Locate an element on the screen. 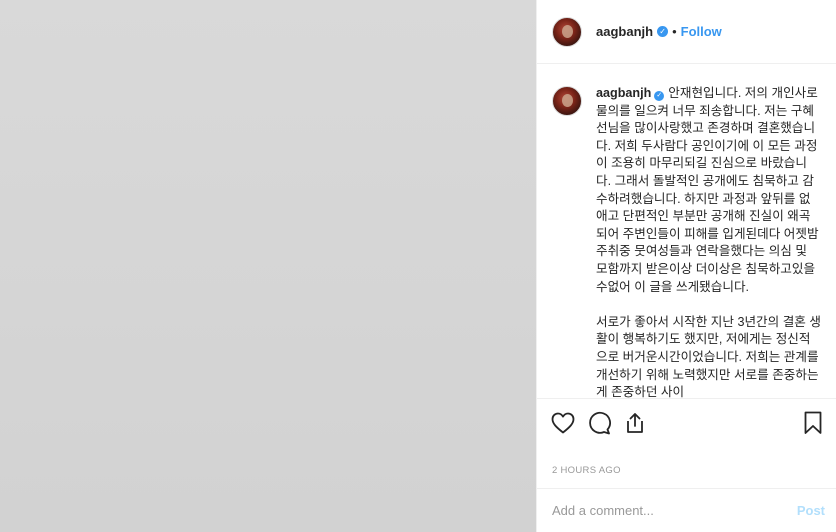 This screenshot has height=532, width=836. caption-username: aagbanjh is located at coordinates (623, 93).